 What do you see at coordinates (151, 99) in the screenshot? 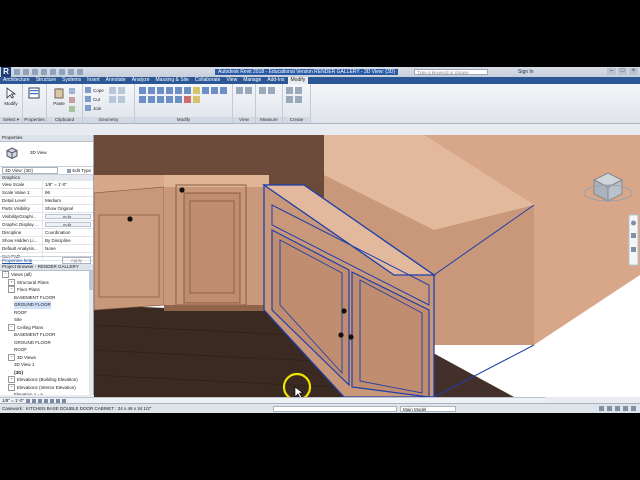
I see `trim-single-icon` at bounding box center [151, 99].